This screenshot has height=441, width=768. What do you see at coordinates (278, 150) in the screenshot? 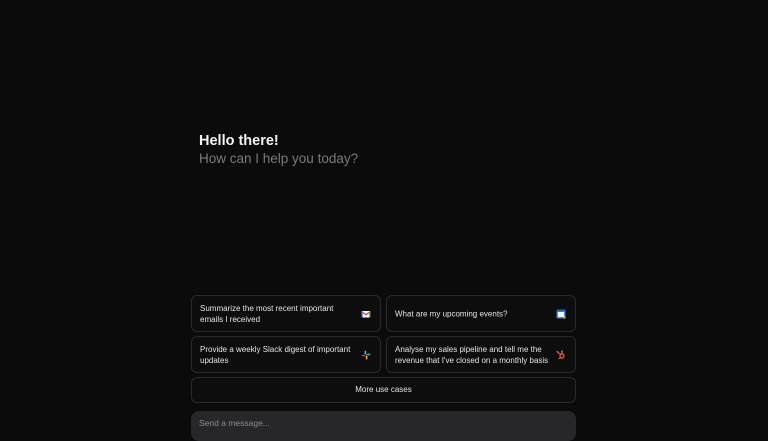
I see `greeting: Hello there! How can I help you today?` at bounding box center [278, 150].